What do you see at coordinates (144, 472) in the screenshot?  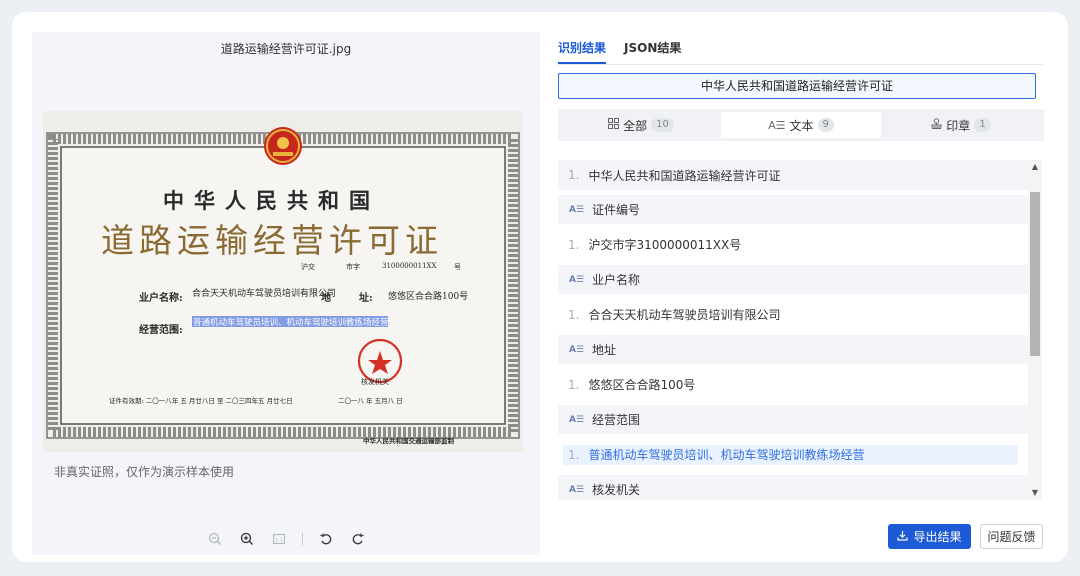 I see `sample-note: 非真实证照，仅作为演示样本使用` at bounding box center [144, 472].